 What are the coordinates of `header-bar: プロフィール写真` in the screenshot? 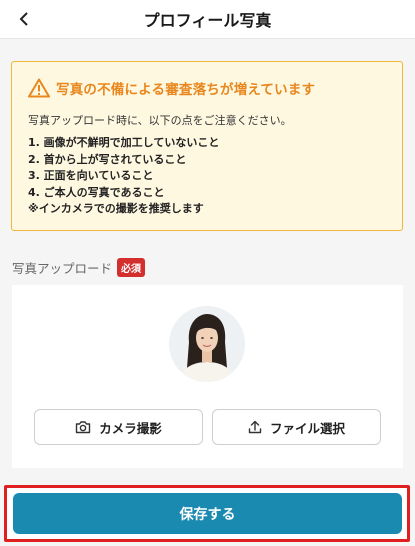 It's located at (207, 19).